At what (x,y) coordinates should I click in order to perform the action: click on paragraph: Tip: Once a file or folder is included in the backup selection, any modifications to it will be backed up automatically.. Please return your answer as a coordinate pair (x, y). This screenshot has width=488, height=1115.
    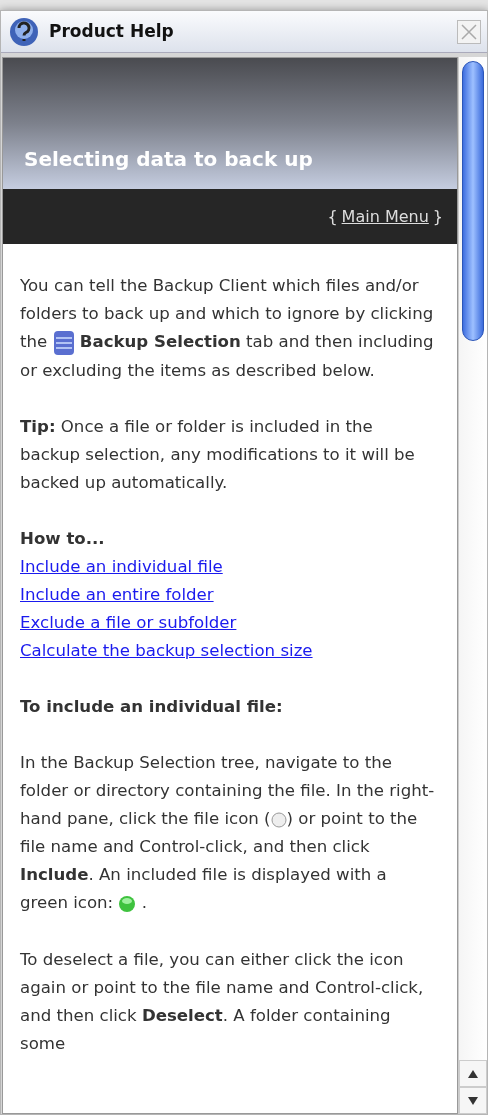
    Looking at the image, I should click on (218, 454).